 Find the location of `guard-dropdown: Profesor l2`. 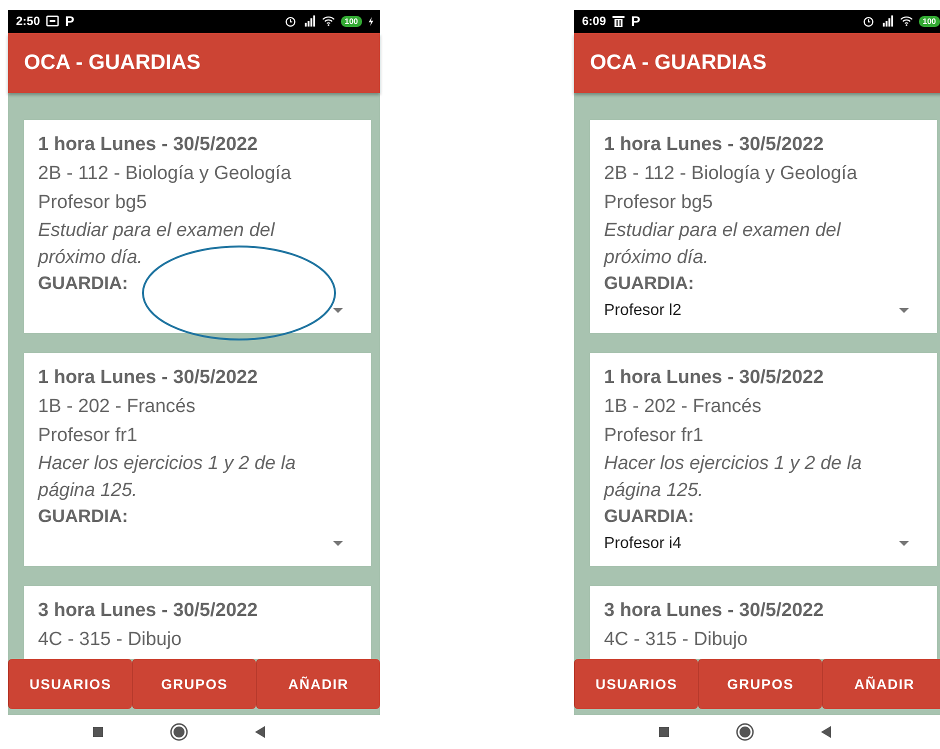

guard-dropdown: Profesor l2 is located at coordinates (763, 310).